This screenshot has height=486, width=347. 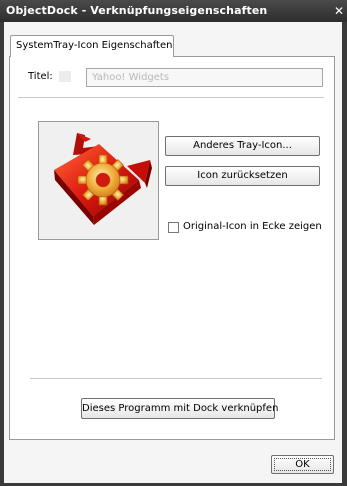 What do you see at coordinates (252, 226) in the screenshot?
I see `show-original-icon-label: Original-Icon in Ecke zeigen` at bounding box center [252, 226].